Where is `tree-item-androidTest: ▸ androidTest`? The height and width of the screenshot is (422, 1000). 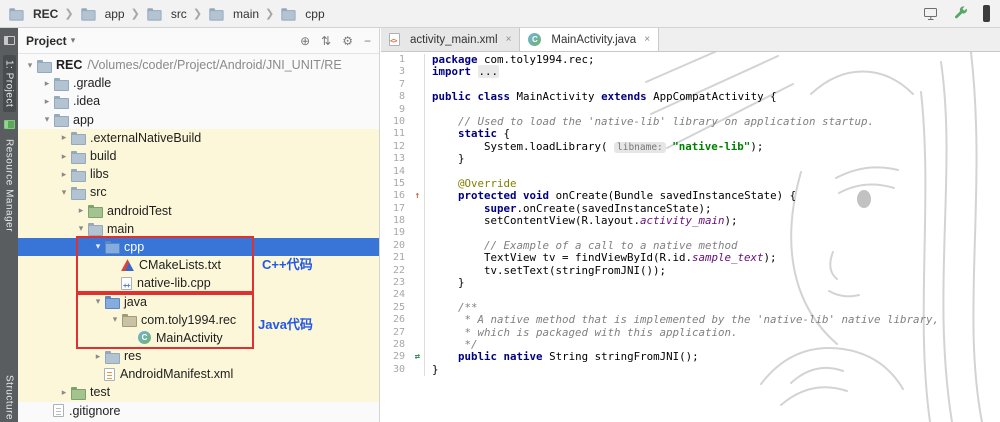 tree-item-androidTest: ▸ androidTest is located at coordinates (198, 210).